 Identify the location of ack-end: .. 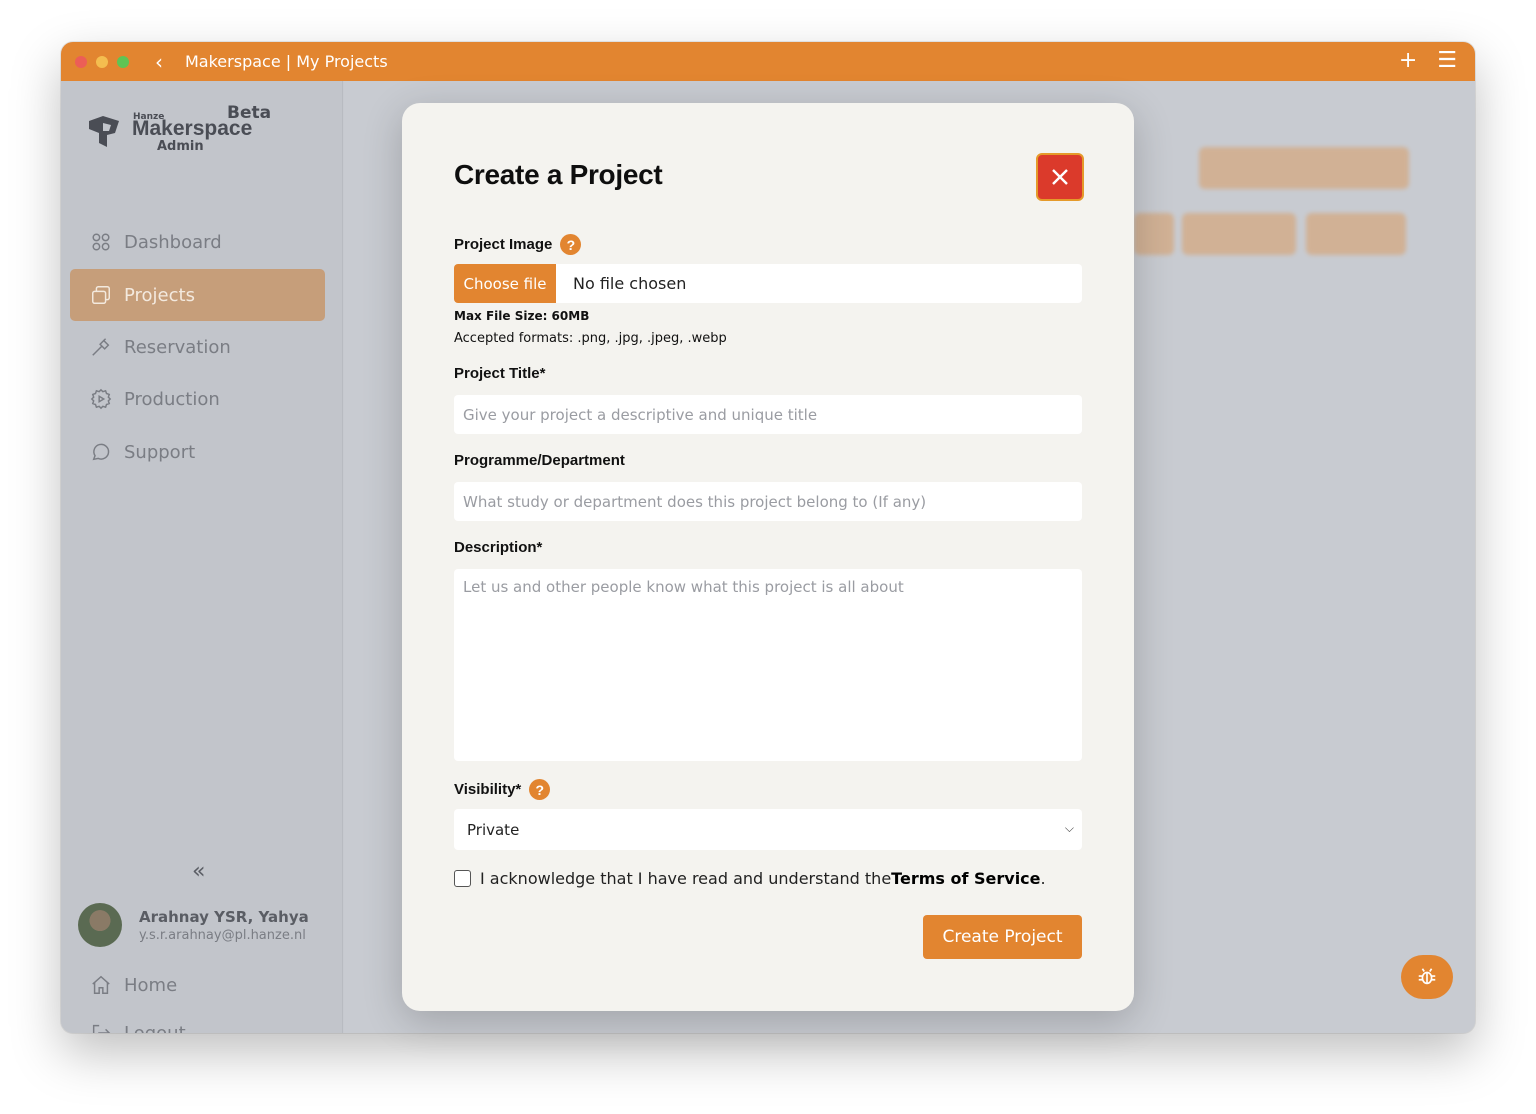
(1043, 878).